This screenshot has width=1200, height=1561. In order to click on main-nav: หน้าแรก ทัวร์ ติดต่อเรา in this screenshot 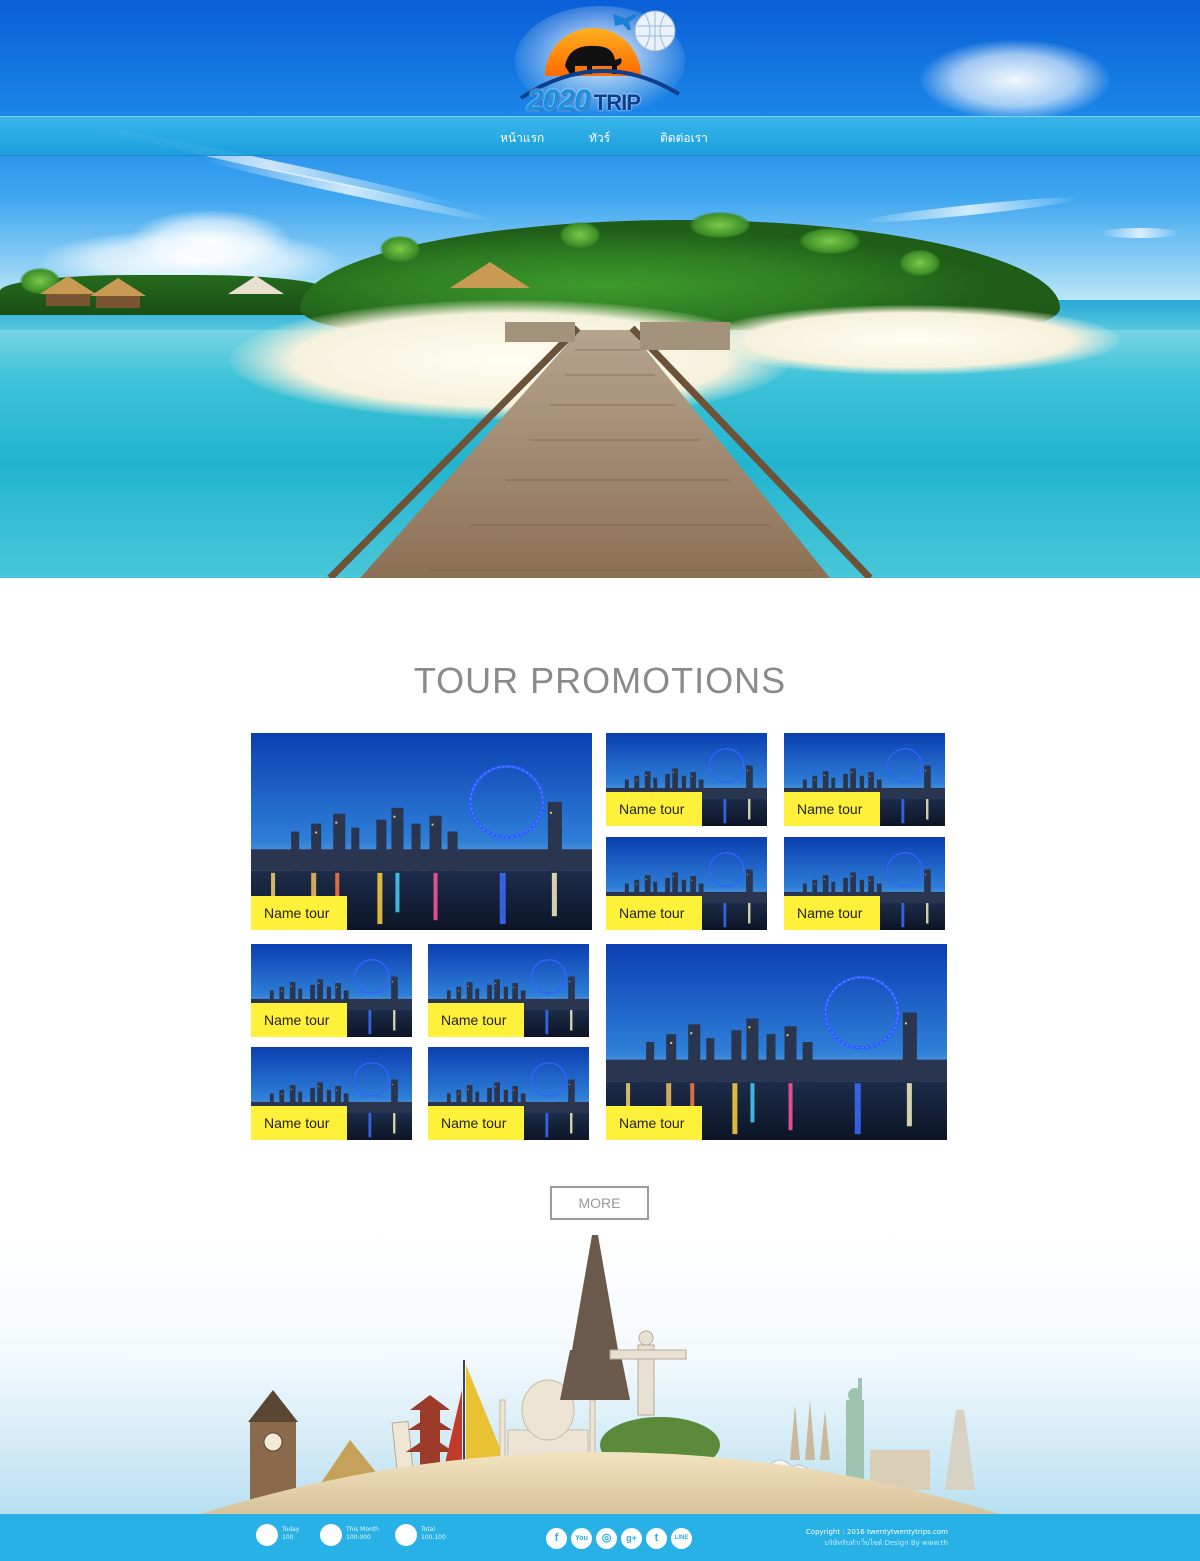, I will do `click(600, 136)`.